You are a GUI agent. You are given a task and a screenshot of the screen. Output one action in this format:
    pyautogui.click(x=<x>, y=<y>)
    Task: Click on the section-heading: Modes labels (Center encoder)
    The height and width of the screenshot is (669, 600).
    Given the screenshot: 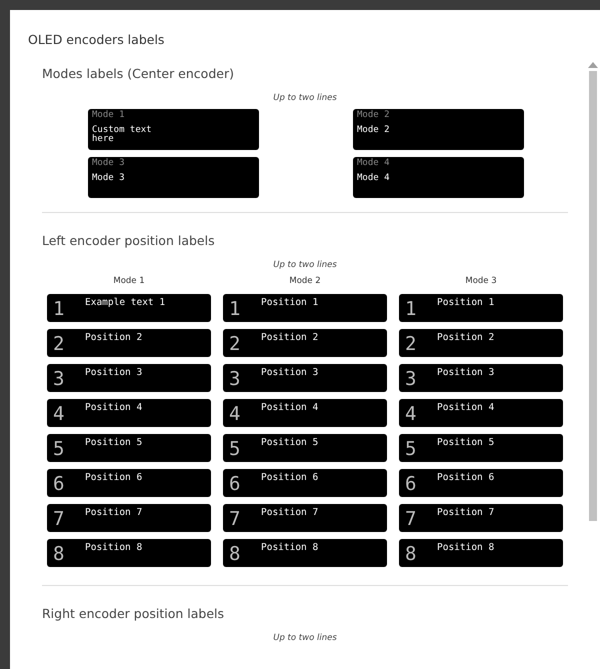 What is the action you would take?
    pyautogui.click(x=138, y=74)
    